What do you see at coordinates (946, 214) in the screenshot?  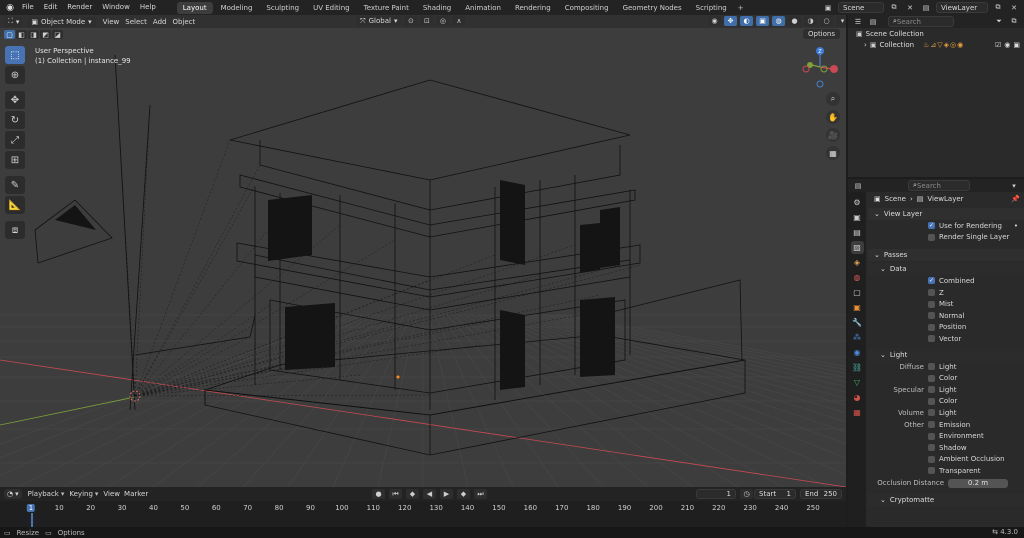 I see `view-layer-panel-header: ⌄ View Layer` at bounding box center [946, 214].